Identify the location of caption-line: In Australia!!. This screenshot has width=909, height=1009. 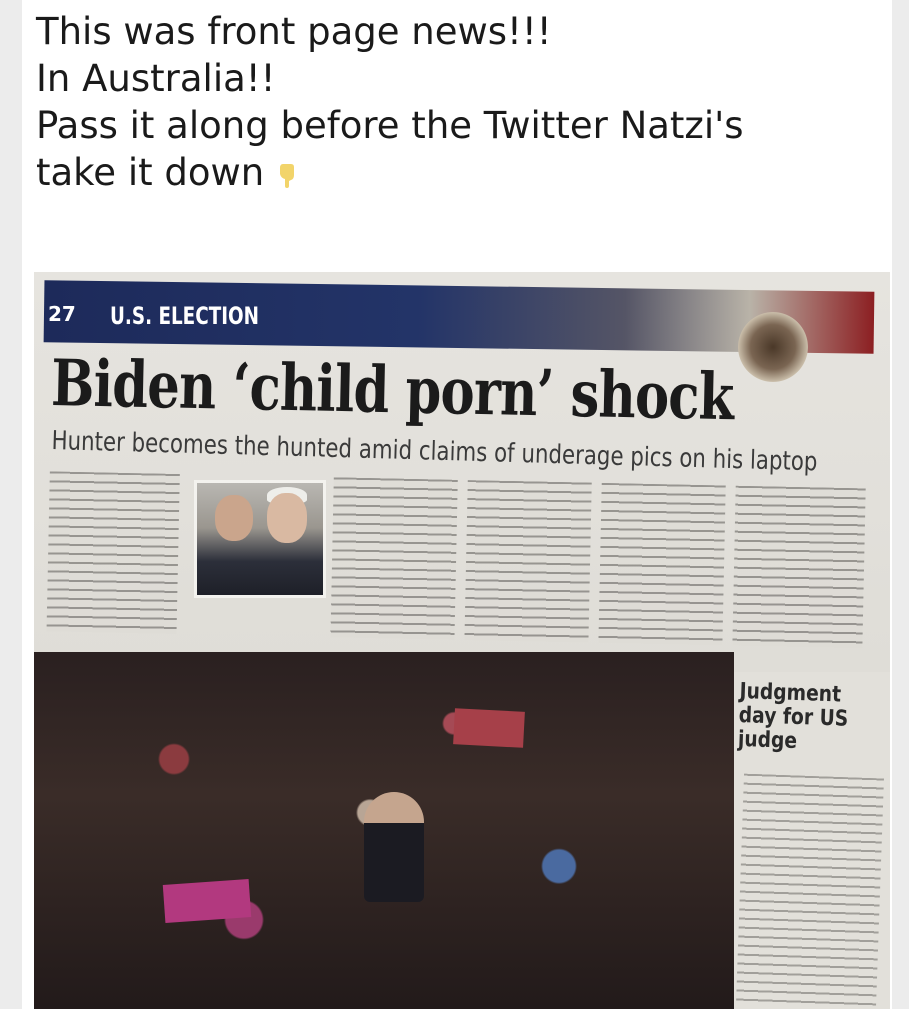
(156, 78).